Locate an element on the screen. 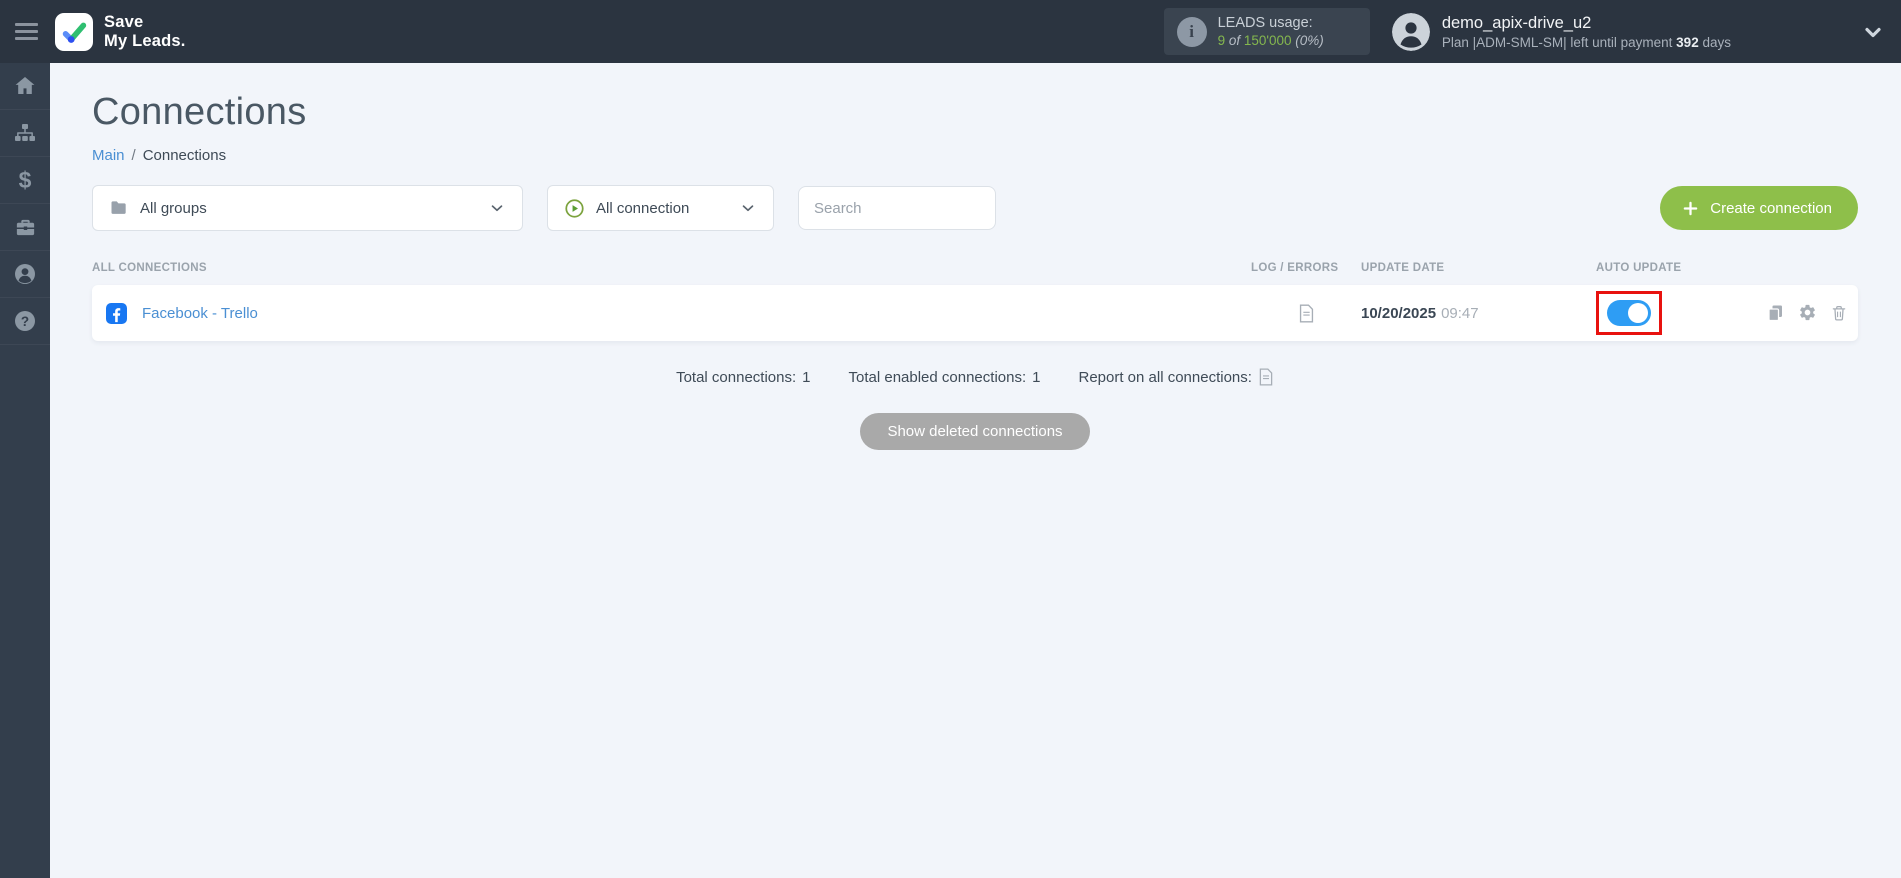  checkmark-logo-icon is located at coordinates (74, 32).